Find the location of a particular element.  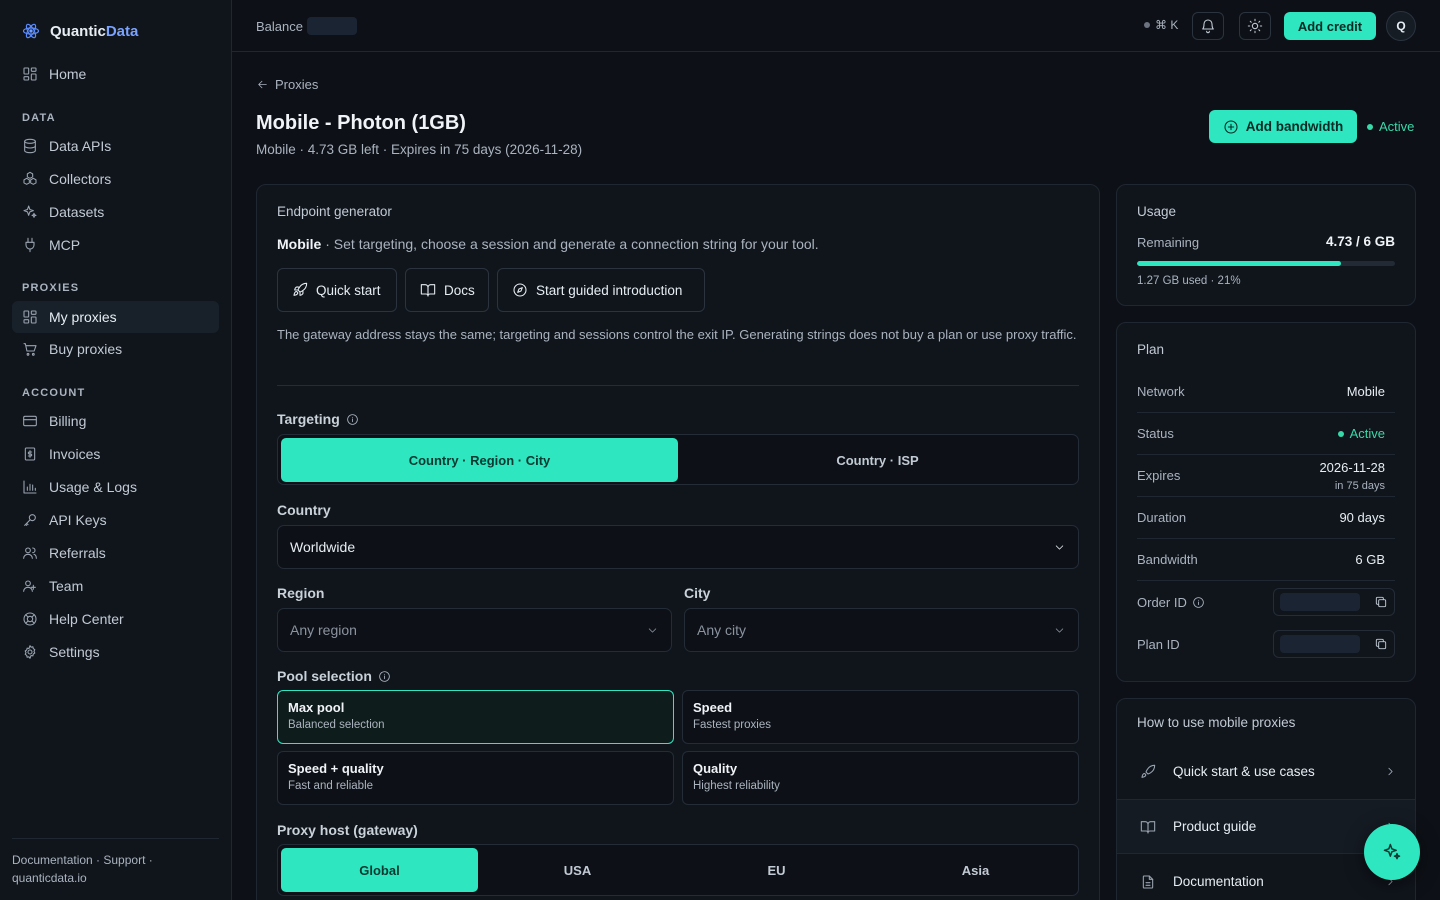

guided-introduction-button: Start guided introduction is located at coordinates (601, 290).